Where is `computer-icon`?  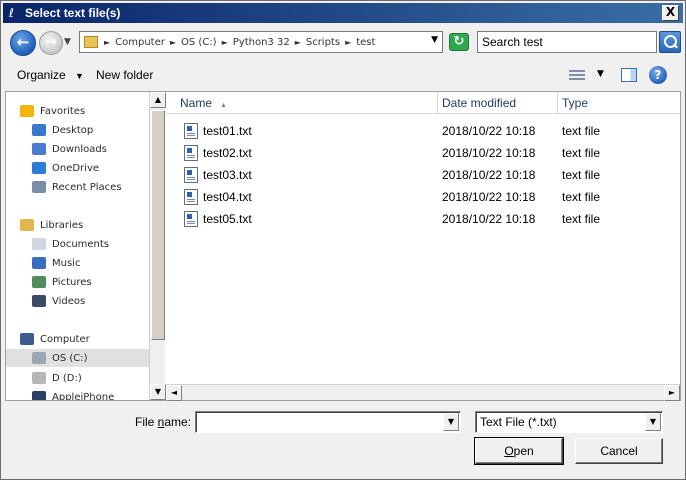
computer-icon is located at coordinates (27, 339).